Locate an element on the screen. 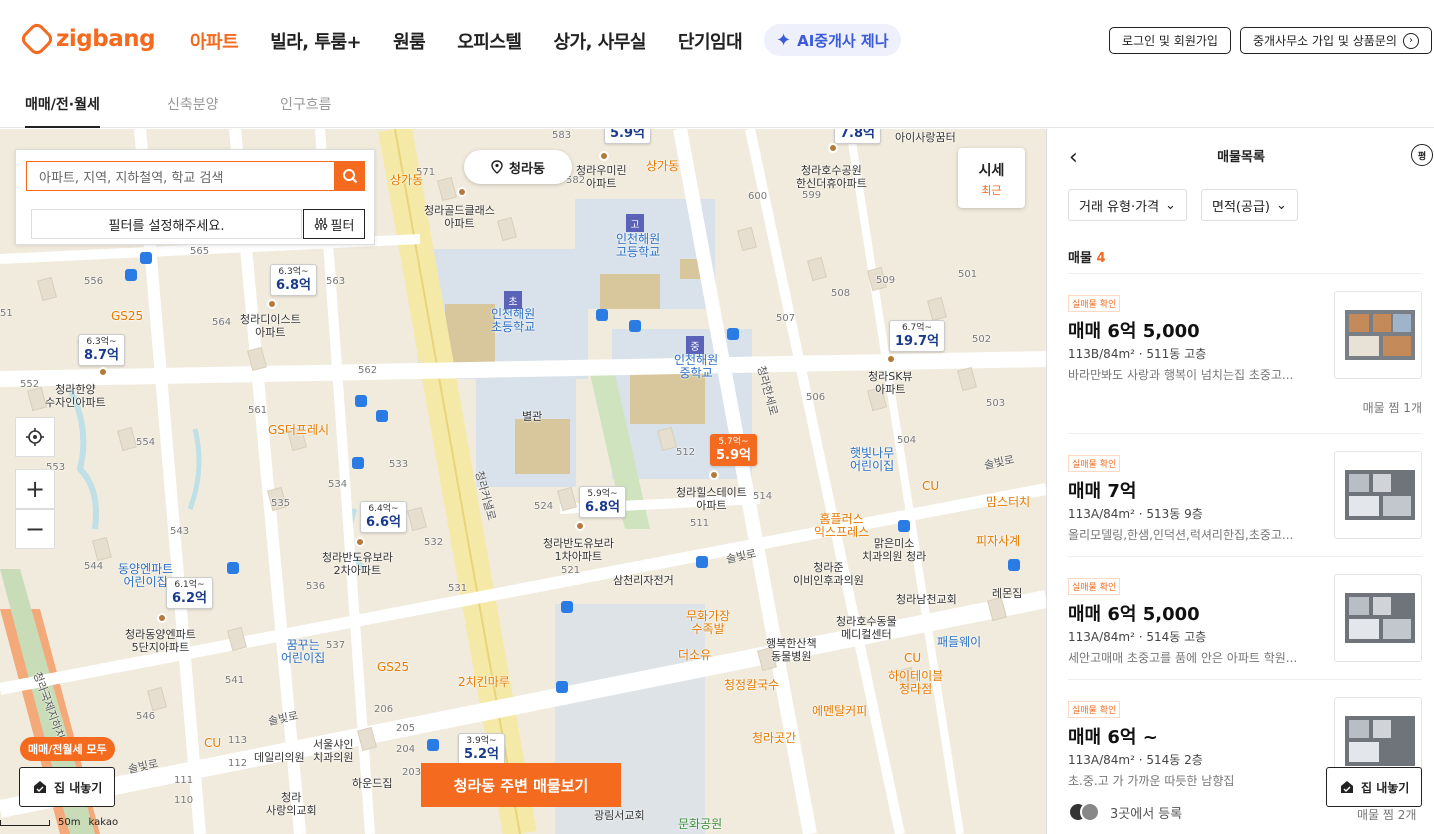 The height and width of the screenshot is (834, 1434). map-label-chungrajun: 청라준 이비인후과의원 is located at coordinates (828, 574).